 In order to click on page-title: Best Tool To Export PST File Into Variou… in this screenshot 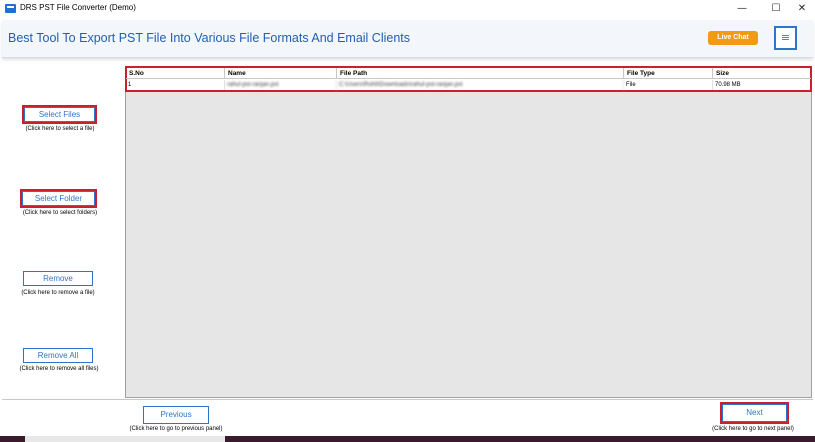, I will do `click(209, 38)`.